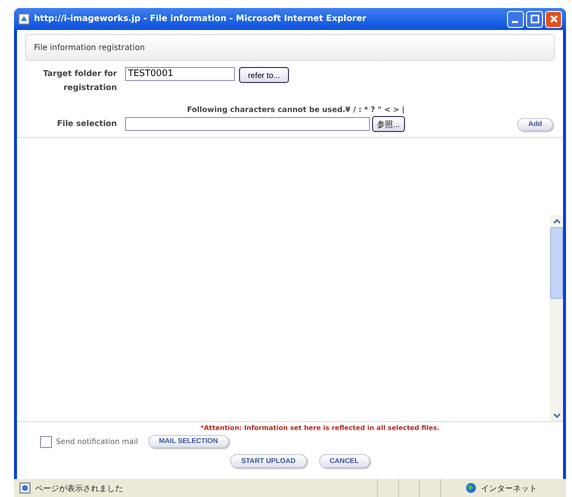 This screenshot has width=572, height=497. I want to click on maximize-icon, so click(535, 19).